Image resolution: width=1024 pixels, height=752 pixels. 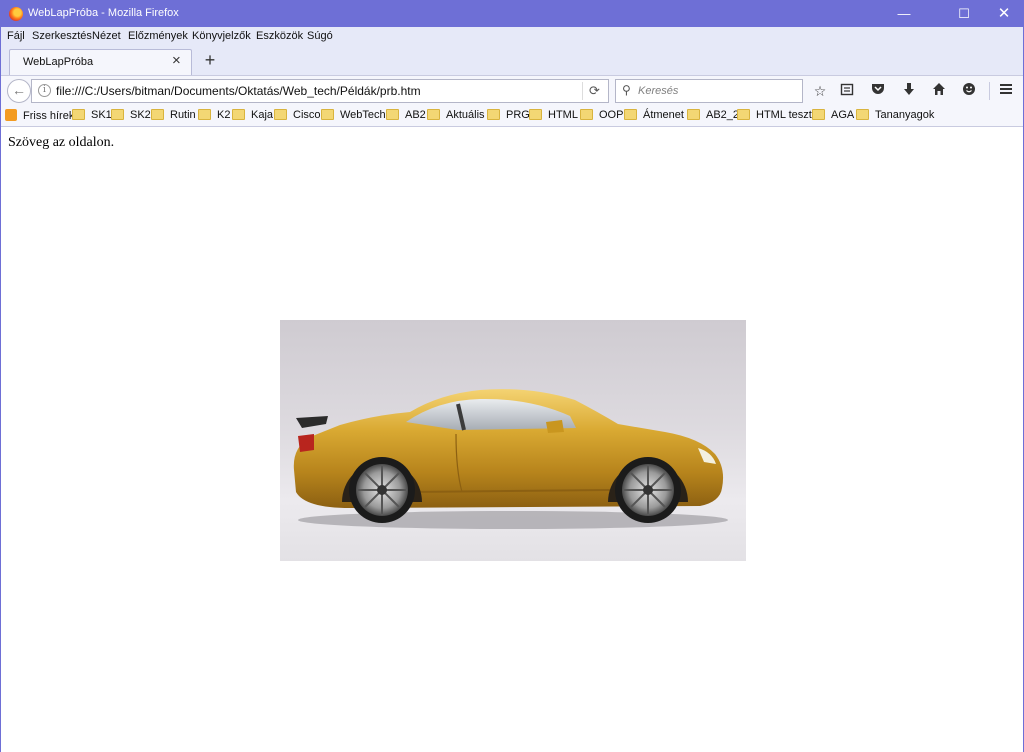 What do you see at coordinates (989, 91) in the screenshot?
I see `toolbar-separator` at bounding box center [989, 91].